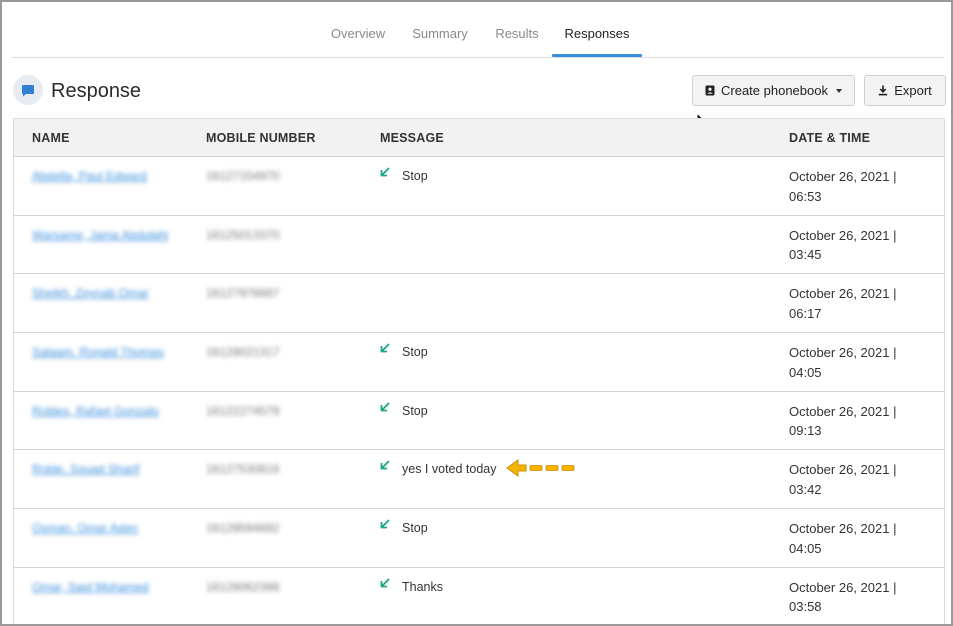 The width and height of the screenshot is (953, 626). What do you see at coordinates (243, 586) in the screenshot?
I see `mobile-number: 16128062388` at bounding box center [243, 586].